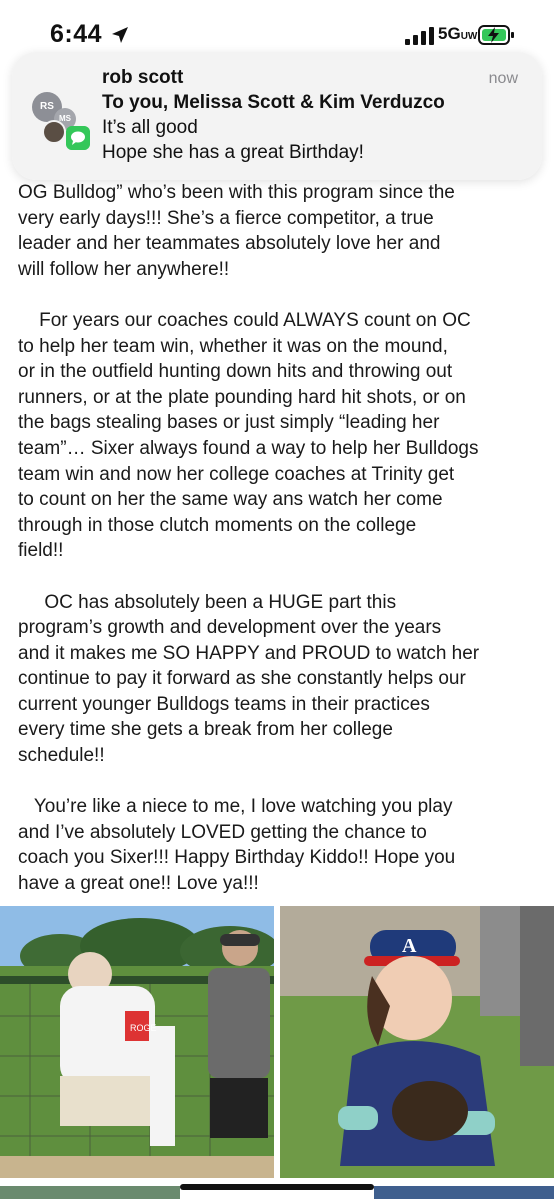 This screenshot has width=554, height=1199. Describe the element at coordinates (150, 127) in the screenshot. I see `notification-message-line: It’s all good` at that location.